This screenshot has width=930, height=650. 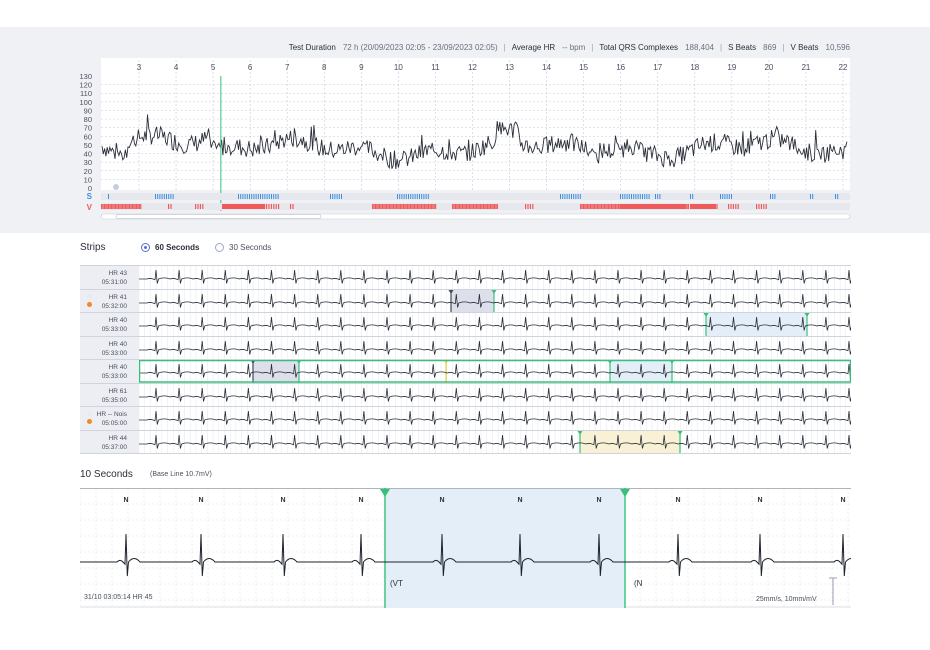 I want to click on hour-tick-label: 16, so click(x=620, y=67).